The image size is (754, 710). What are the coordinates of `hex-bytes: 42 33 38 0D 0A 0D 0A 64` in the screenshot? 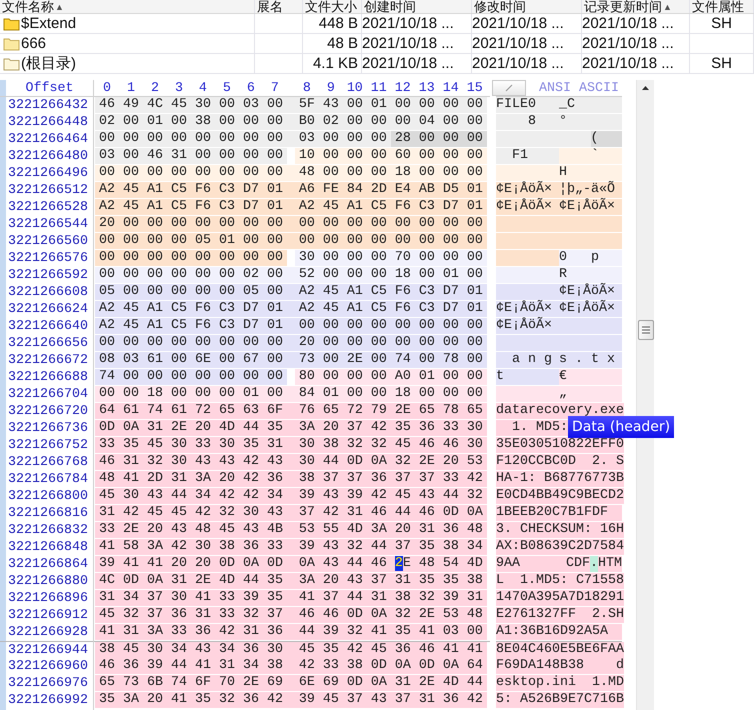 It's located at (390, 666).